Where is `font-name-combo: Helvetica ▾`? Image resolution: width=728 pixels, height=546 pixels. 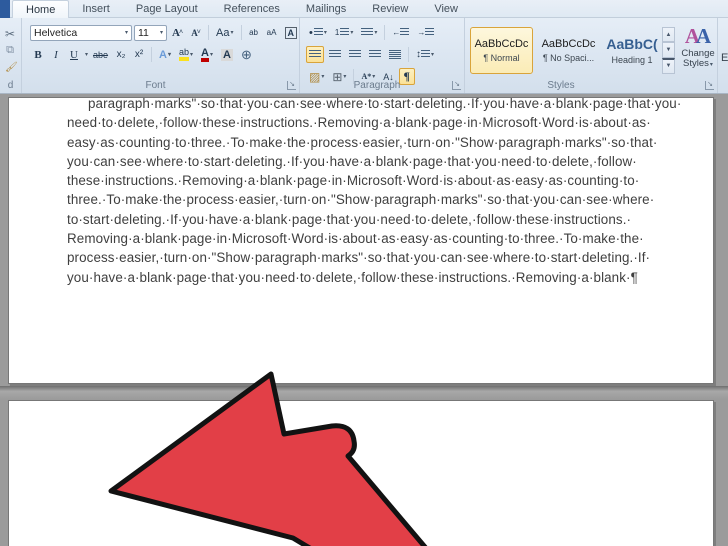
font-name-combo: Helvetica ▾ is located at coordinates (81, 32).